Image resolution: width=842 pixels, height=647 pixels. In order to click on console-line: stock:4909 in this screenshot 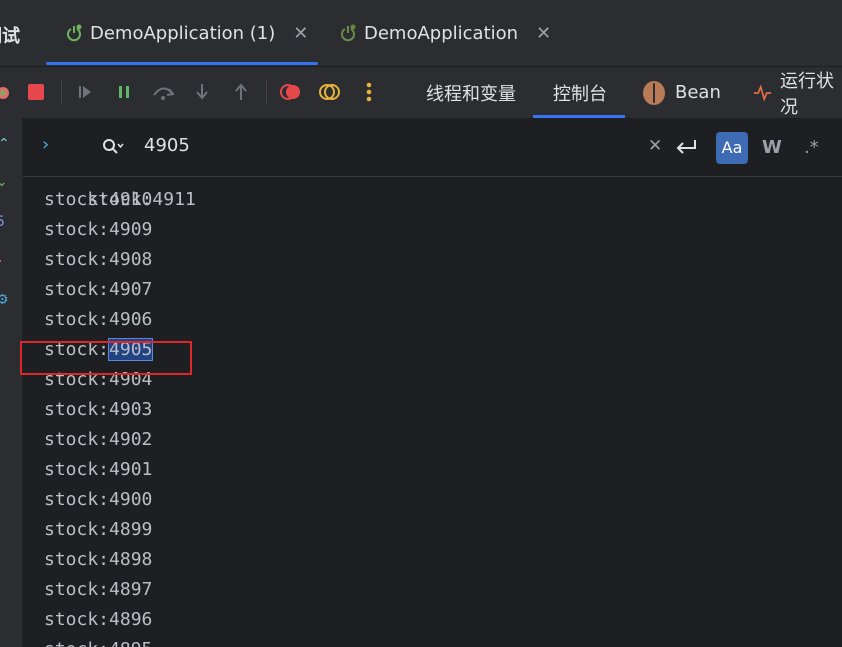, I will do `click(98, 229)`.